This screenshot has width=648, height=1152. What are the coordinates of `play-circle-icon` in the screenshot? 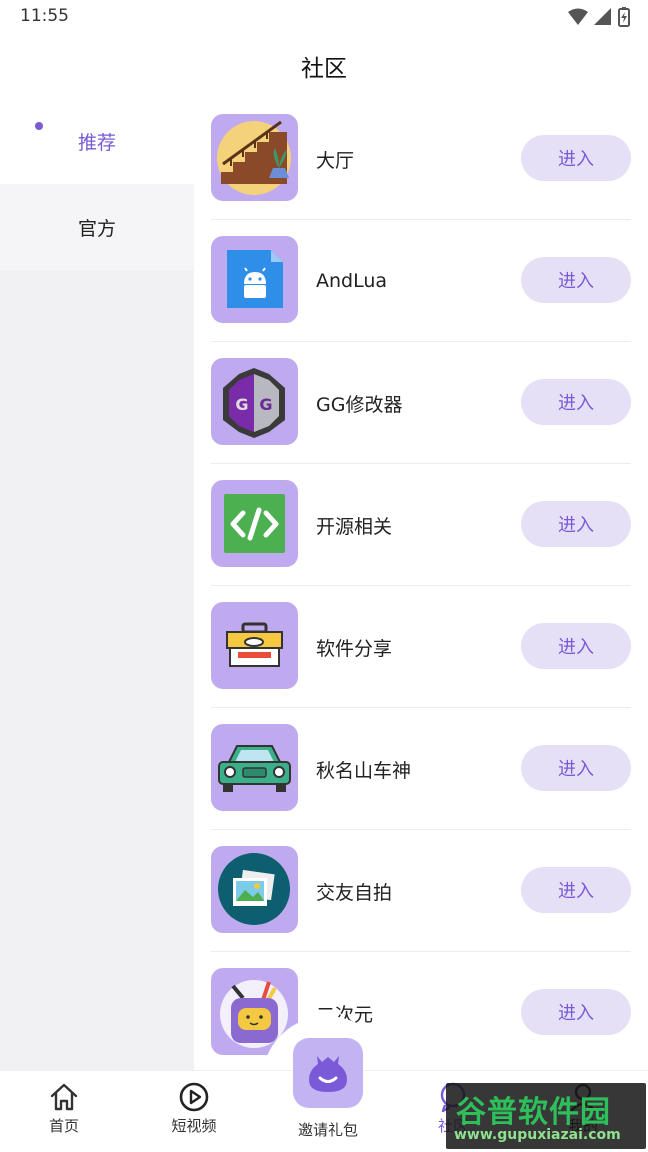 It's located at (194, 1097).